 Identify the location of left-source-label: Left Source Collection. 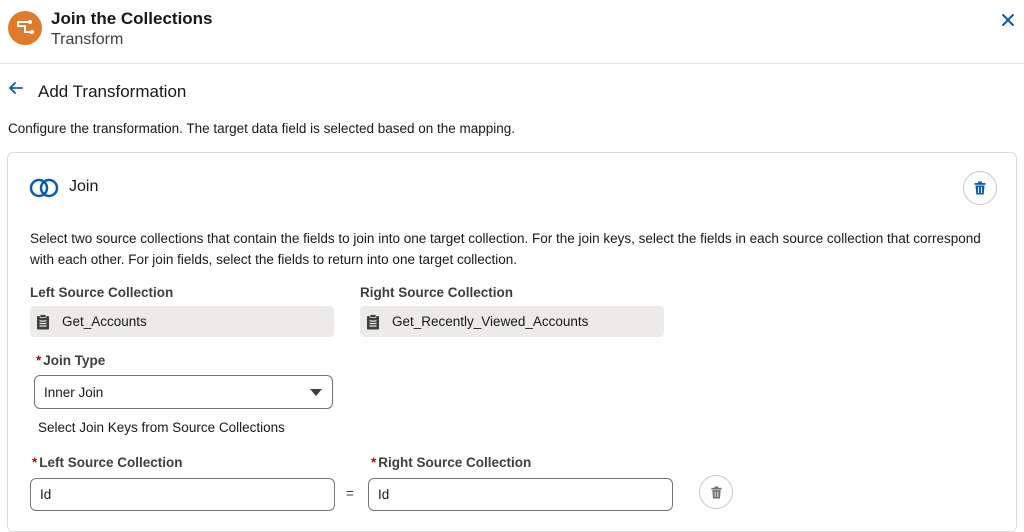
(102, 292).